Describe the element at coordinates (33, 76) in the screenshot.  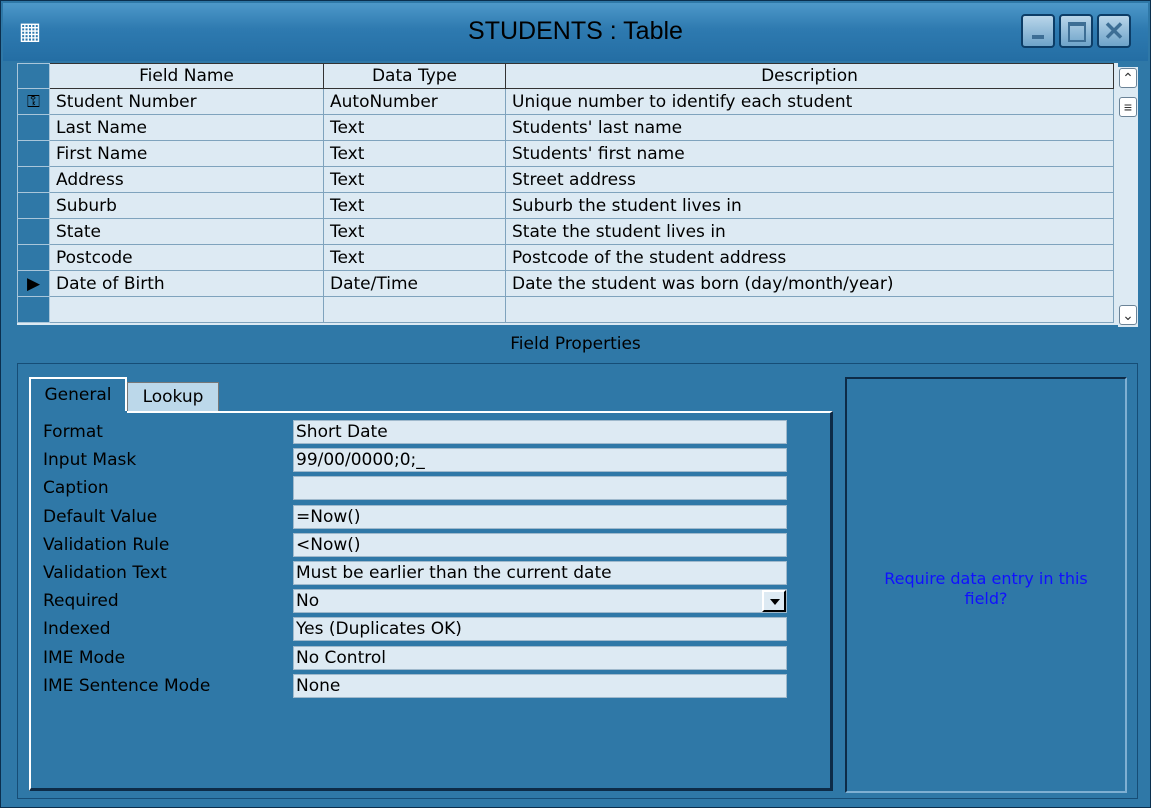
I see `header-selector` at that location.